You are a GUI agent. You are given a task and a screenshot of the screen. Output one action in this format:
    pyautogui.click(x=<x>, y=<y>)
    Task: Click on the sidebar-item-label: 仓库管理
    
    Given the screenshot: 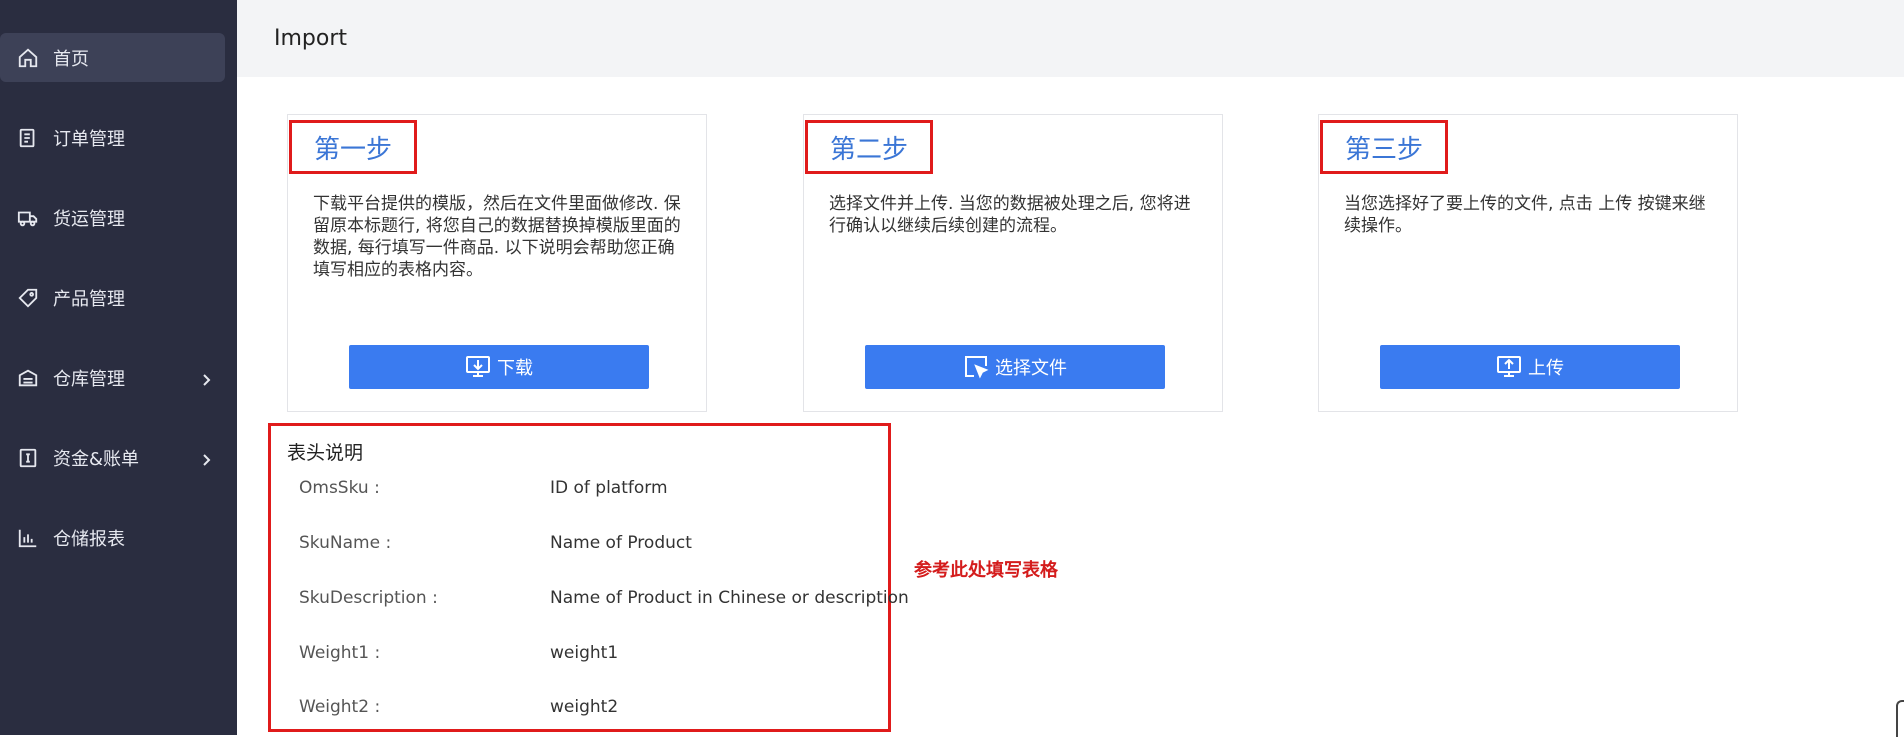 What is the action you would take?
    pyautogui.click(x=89, y=379)
    